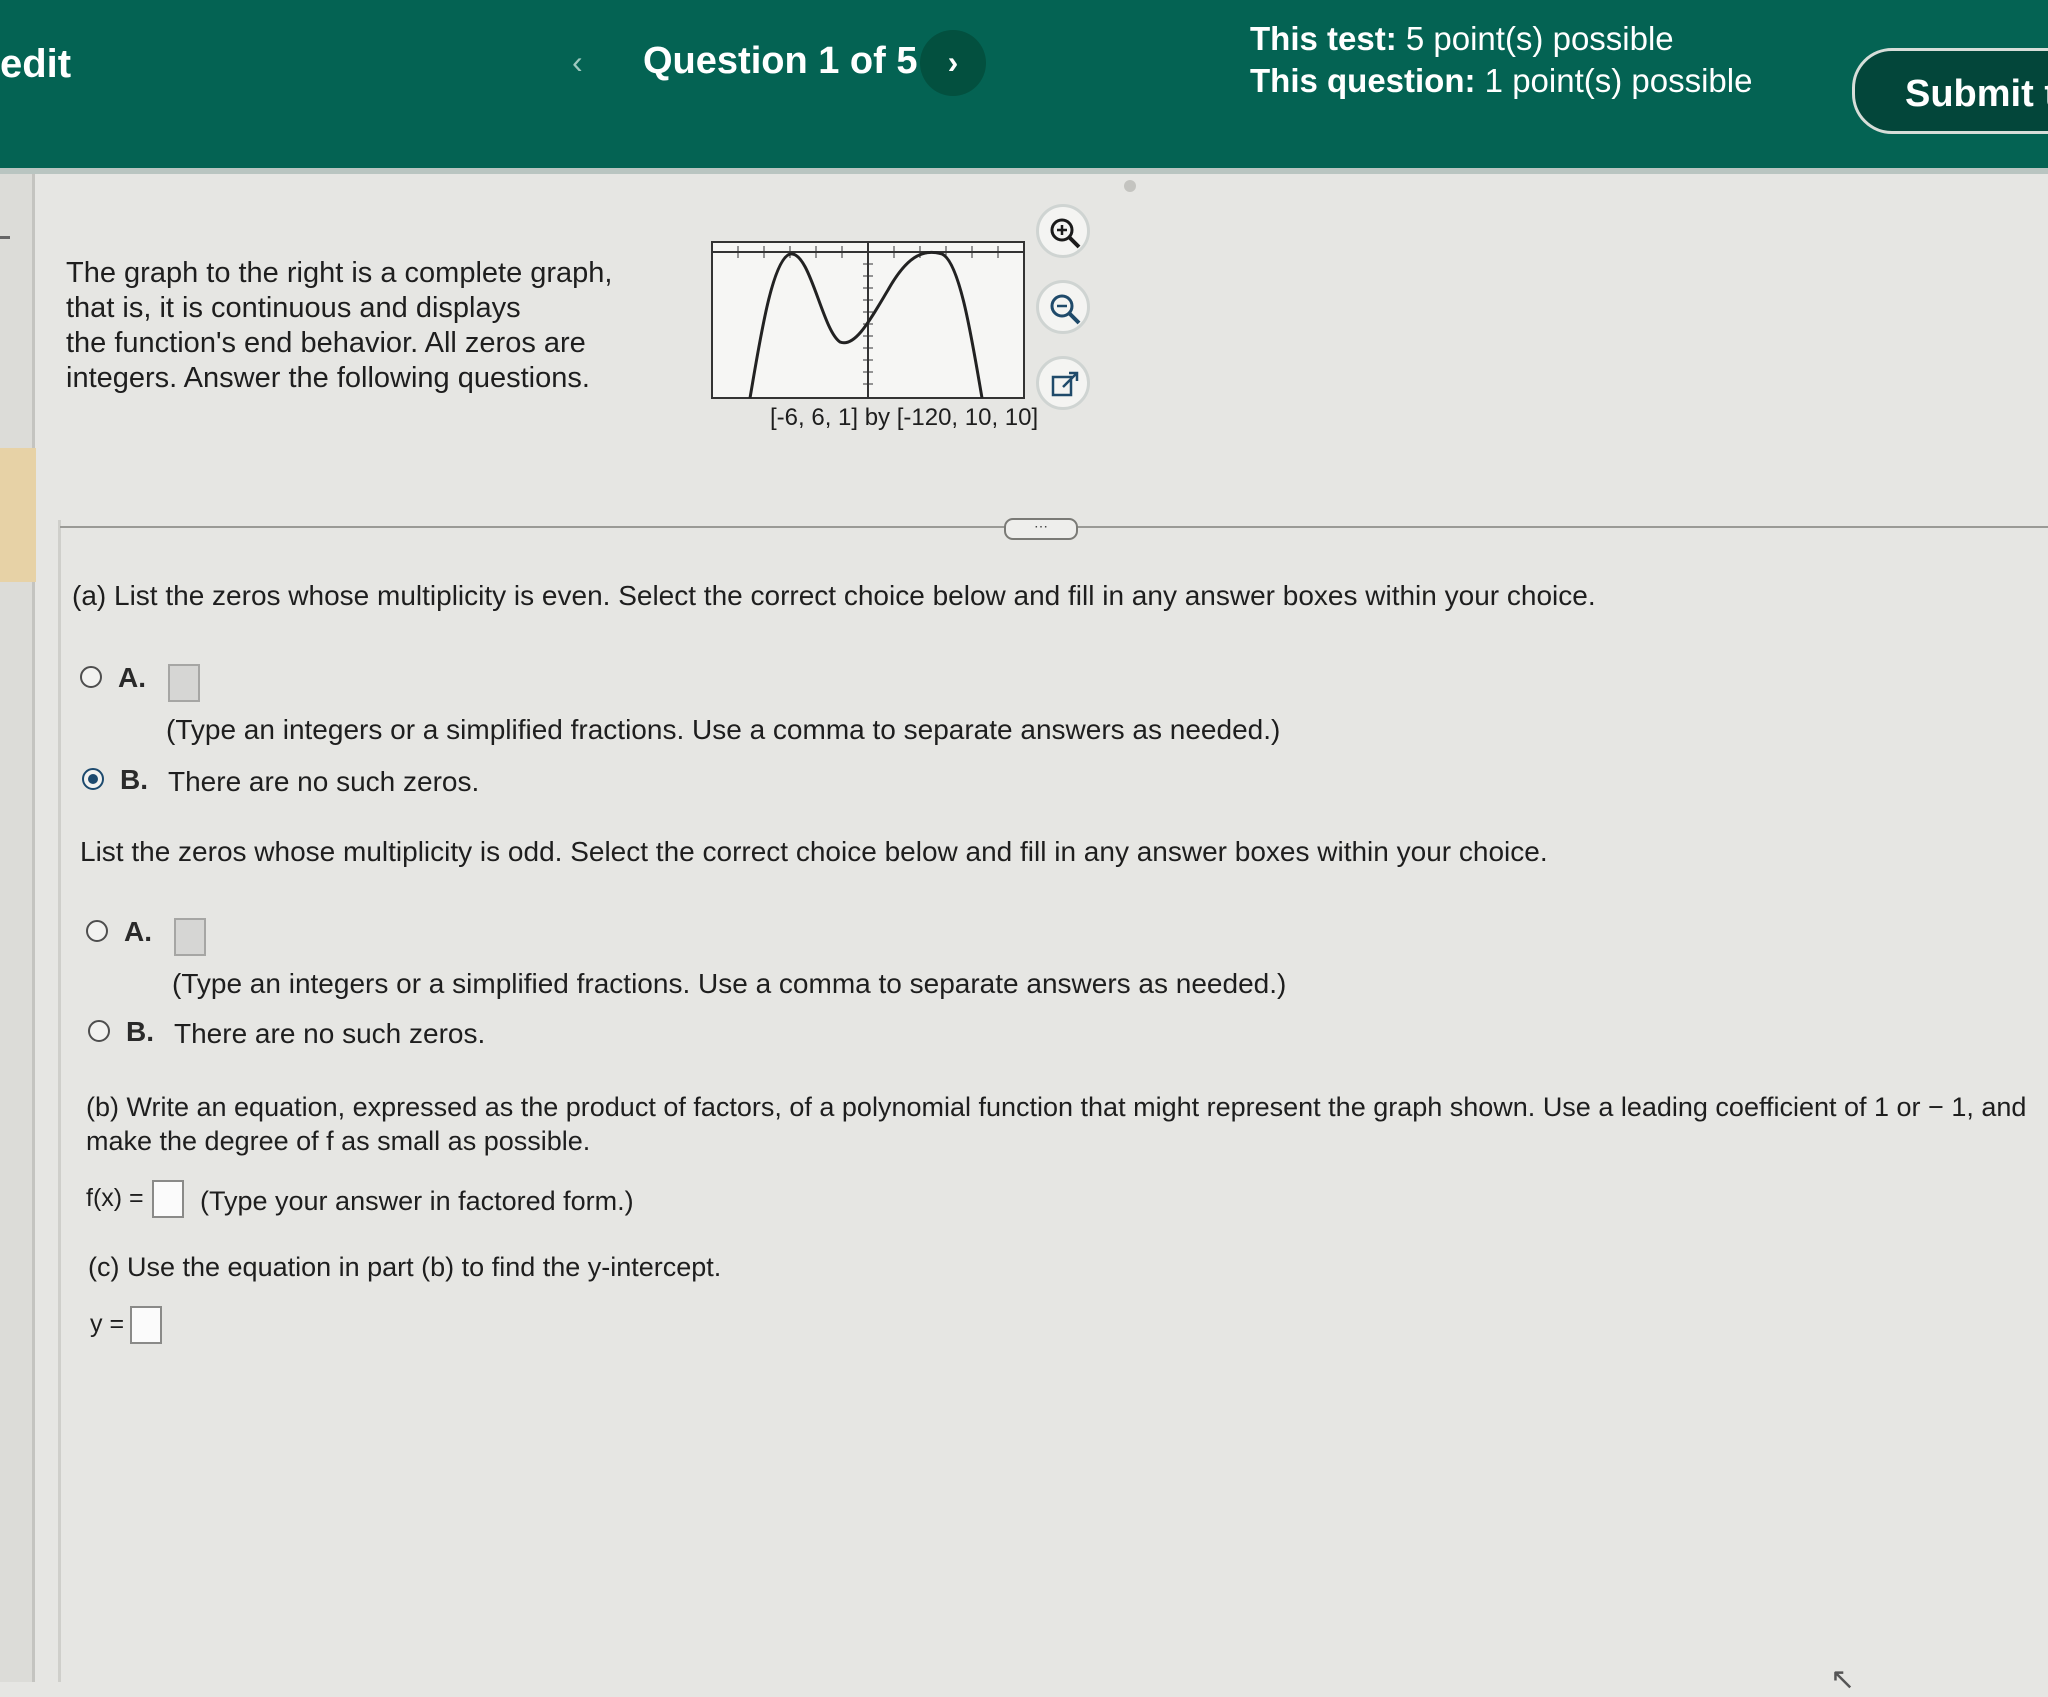 This screenshot has width=2048, height=1697. I want to click on y-label: y =, so click(107, 1324).